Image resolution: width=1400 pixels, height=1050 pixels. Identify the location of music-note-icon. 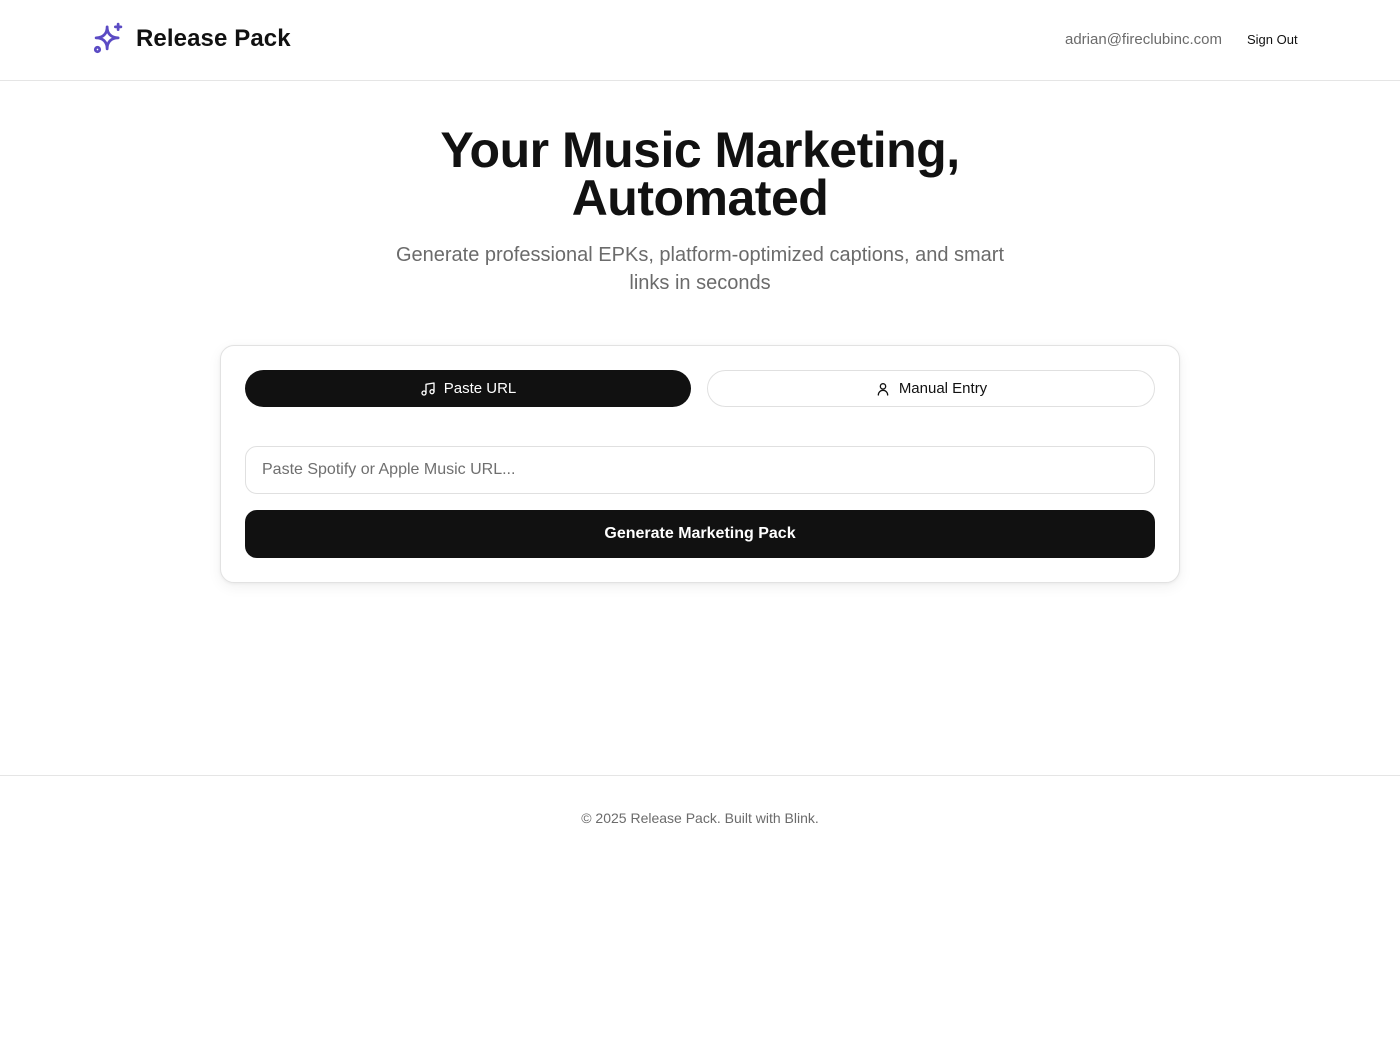
(428, 388).